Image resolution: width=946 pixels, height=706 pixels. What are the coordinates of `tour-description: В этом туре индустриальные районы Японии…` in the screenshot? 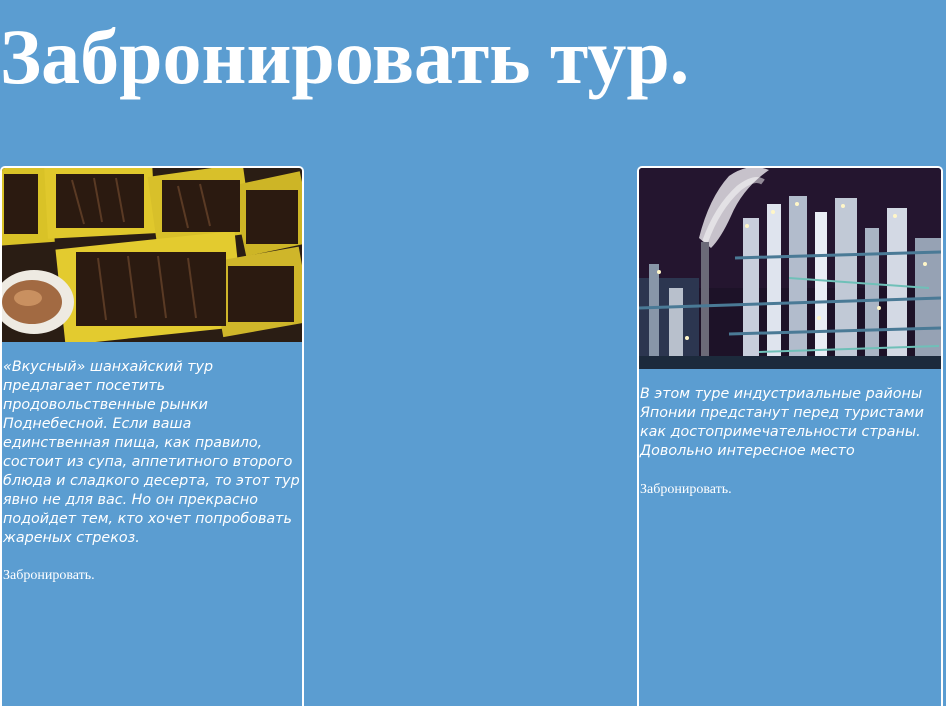 It's located at (782, 422).